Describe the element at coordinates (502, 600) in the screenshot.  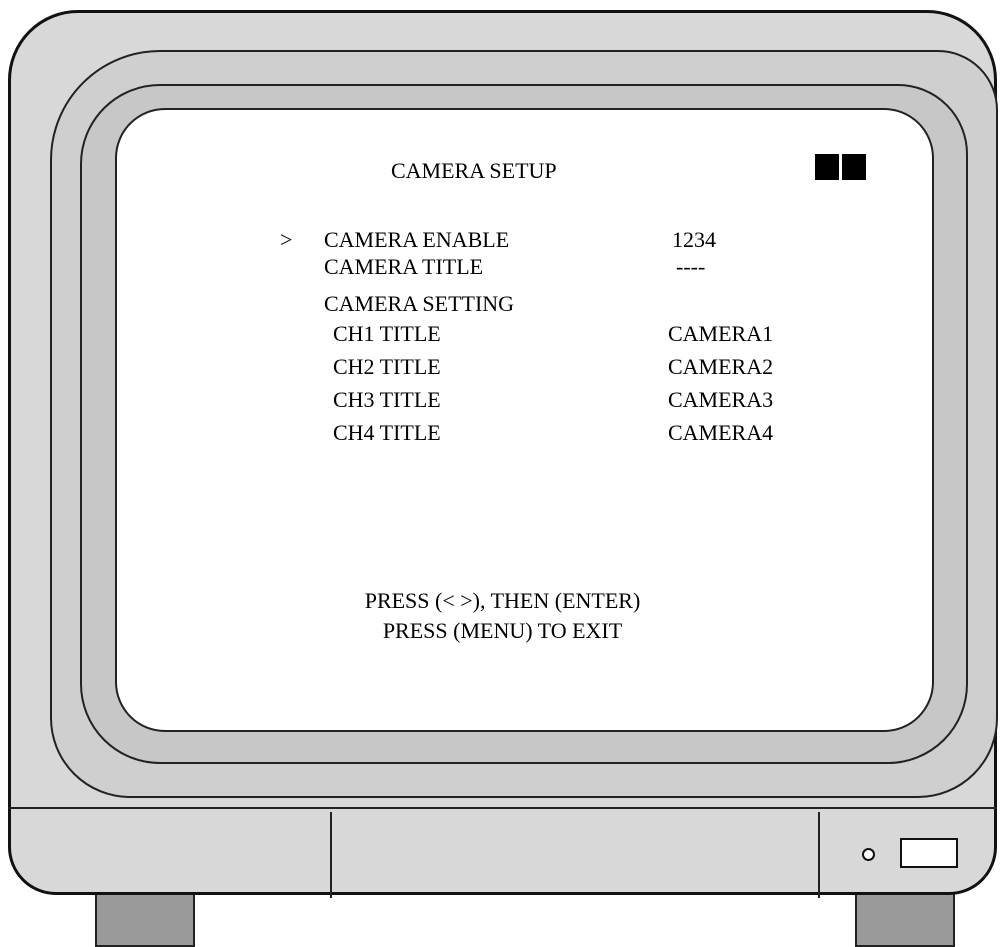
I see `osd-hint-navigate: PRESS (< >), THEN (ENTER)` at that location.